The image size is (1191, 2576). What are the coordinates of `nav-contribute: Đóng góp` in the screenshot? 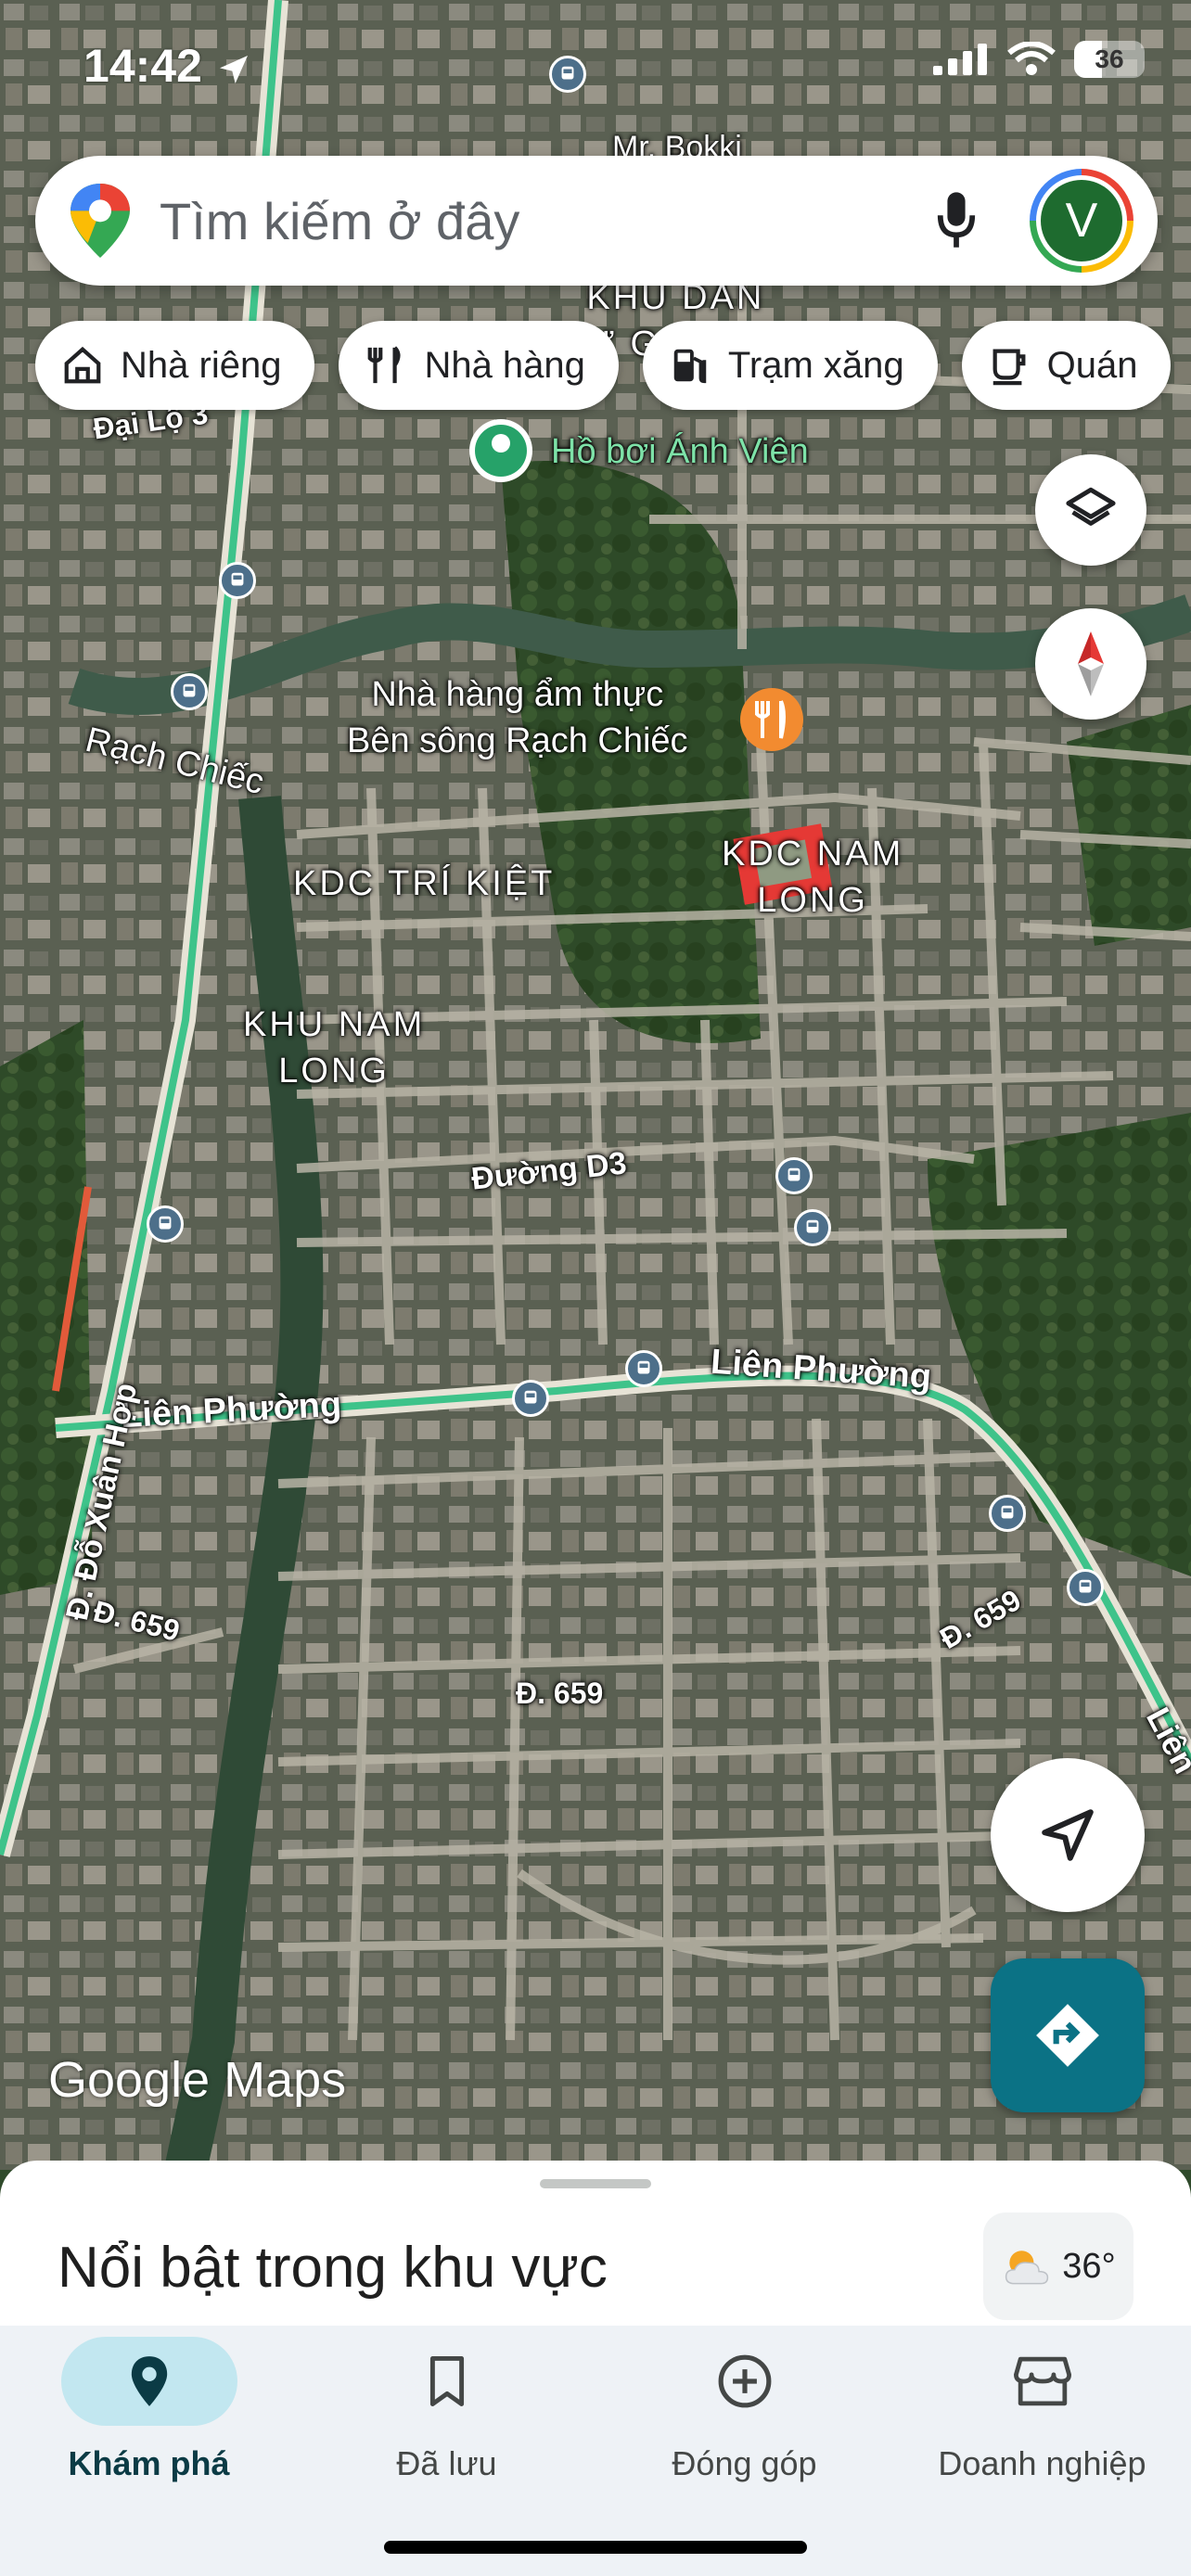 It's located at (744, 2405).